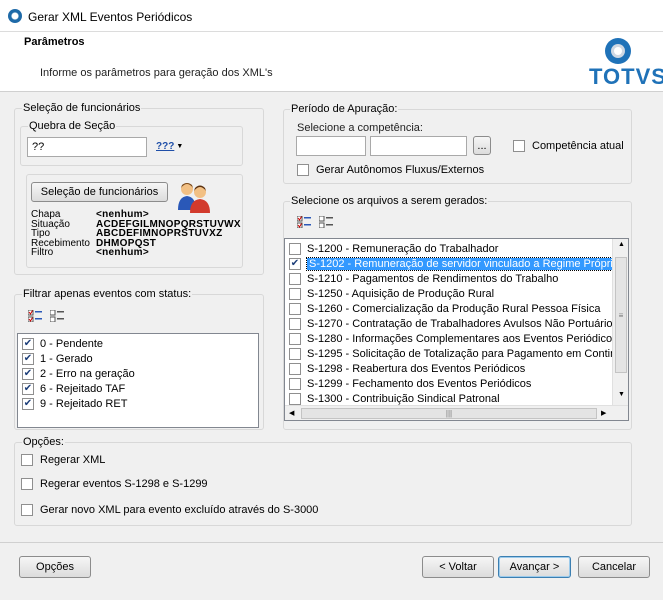  I want to click on scroll-up-icon: ▲, so click(621, 244).